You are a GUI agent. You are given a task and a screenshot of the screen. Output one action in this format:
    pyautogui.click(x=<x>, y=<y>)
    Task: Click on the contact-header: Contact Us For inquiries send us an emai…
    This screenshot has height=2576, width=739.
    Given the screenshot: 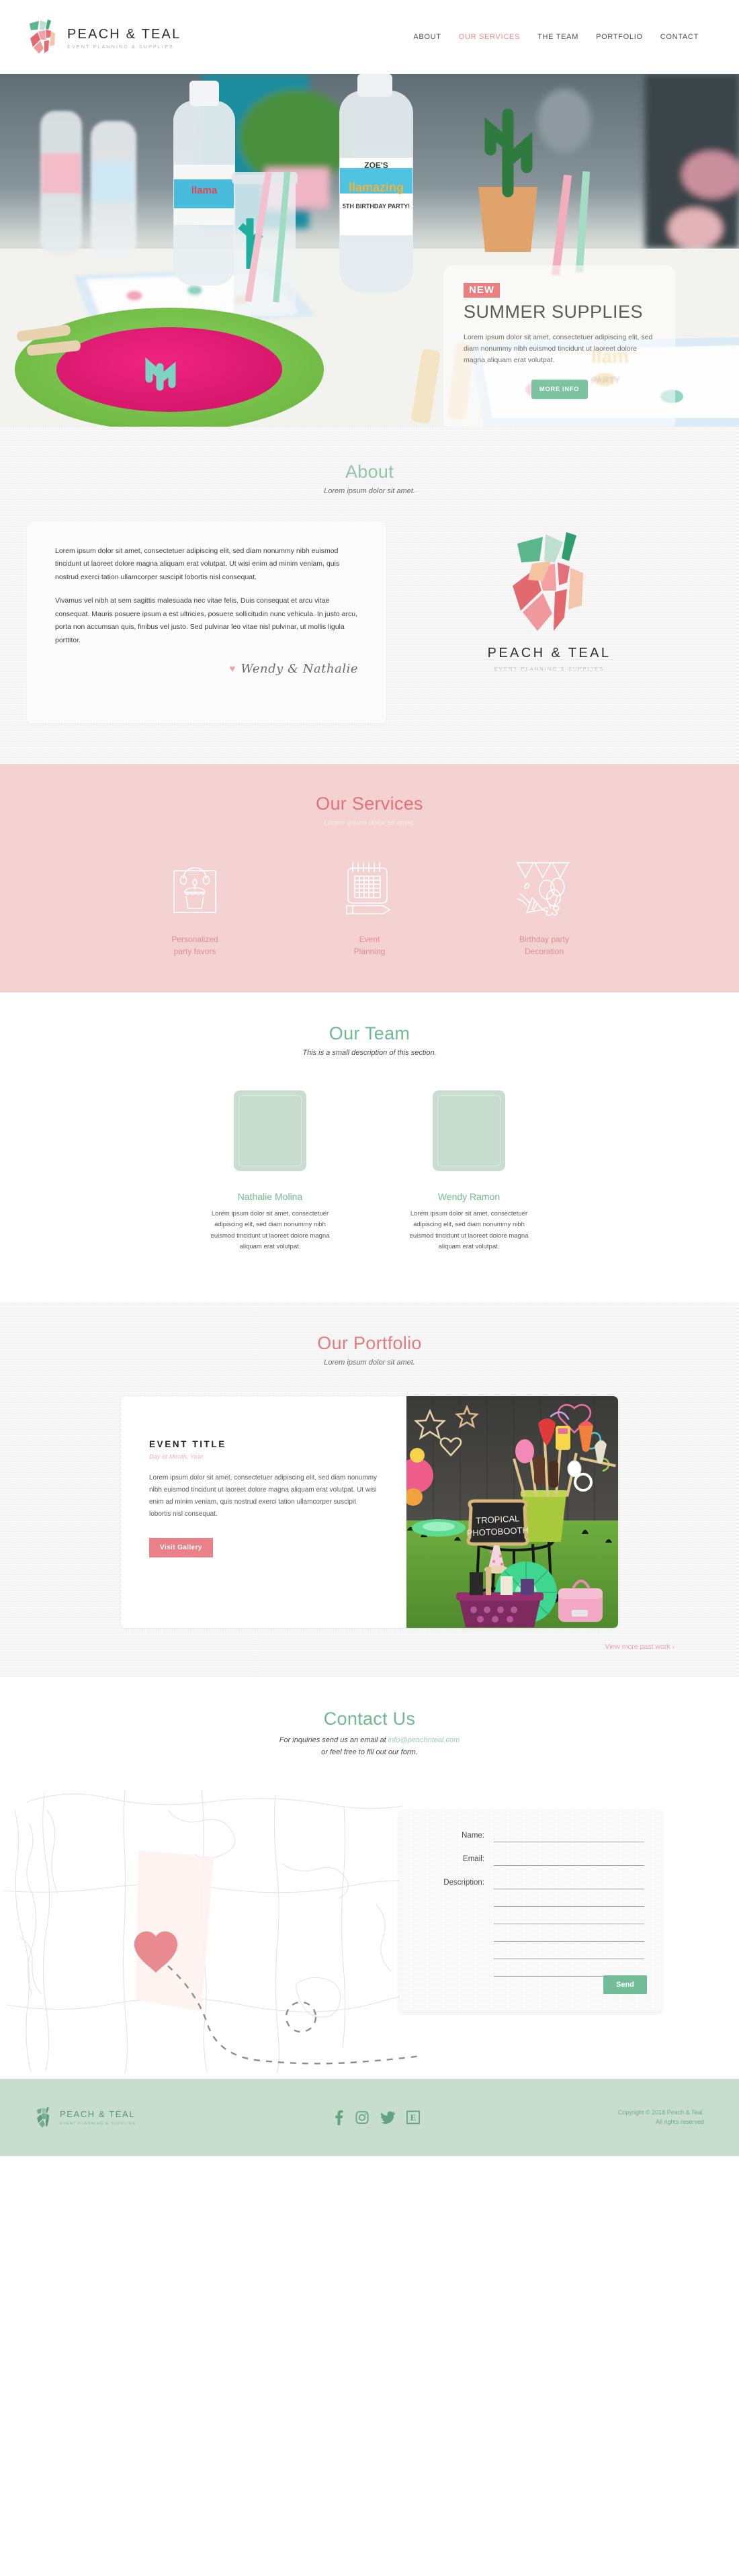 What is the action you would take?
    pyautogui.click(x=369, y=1733)
    